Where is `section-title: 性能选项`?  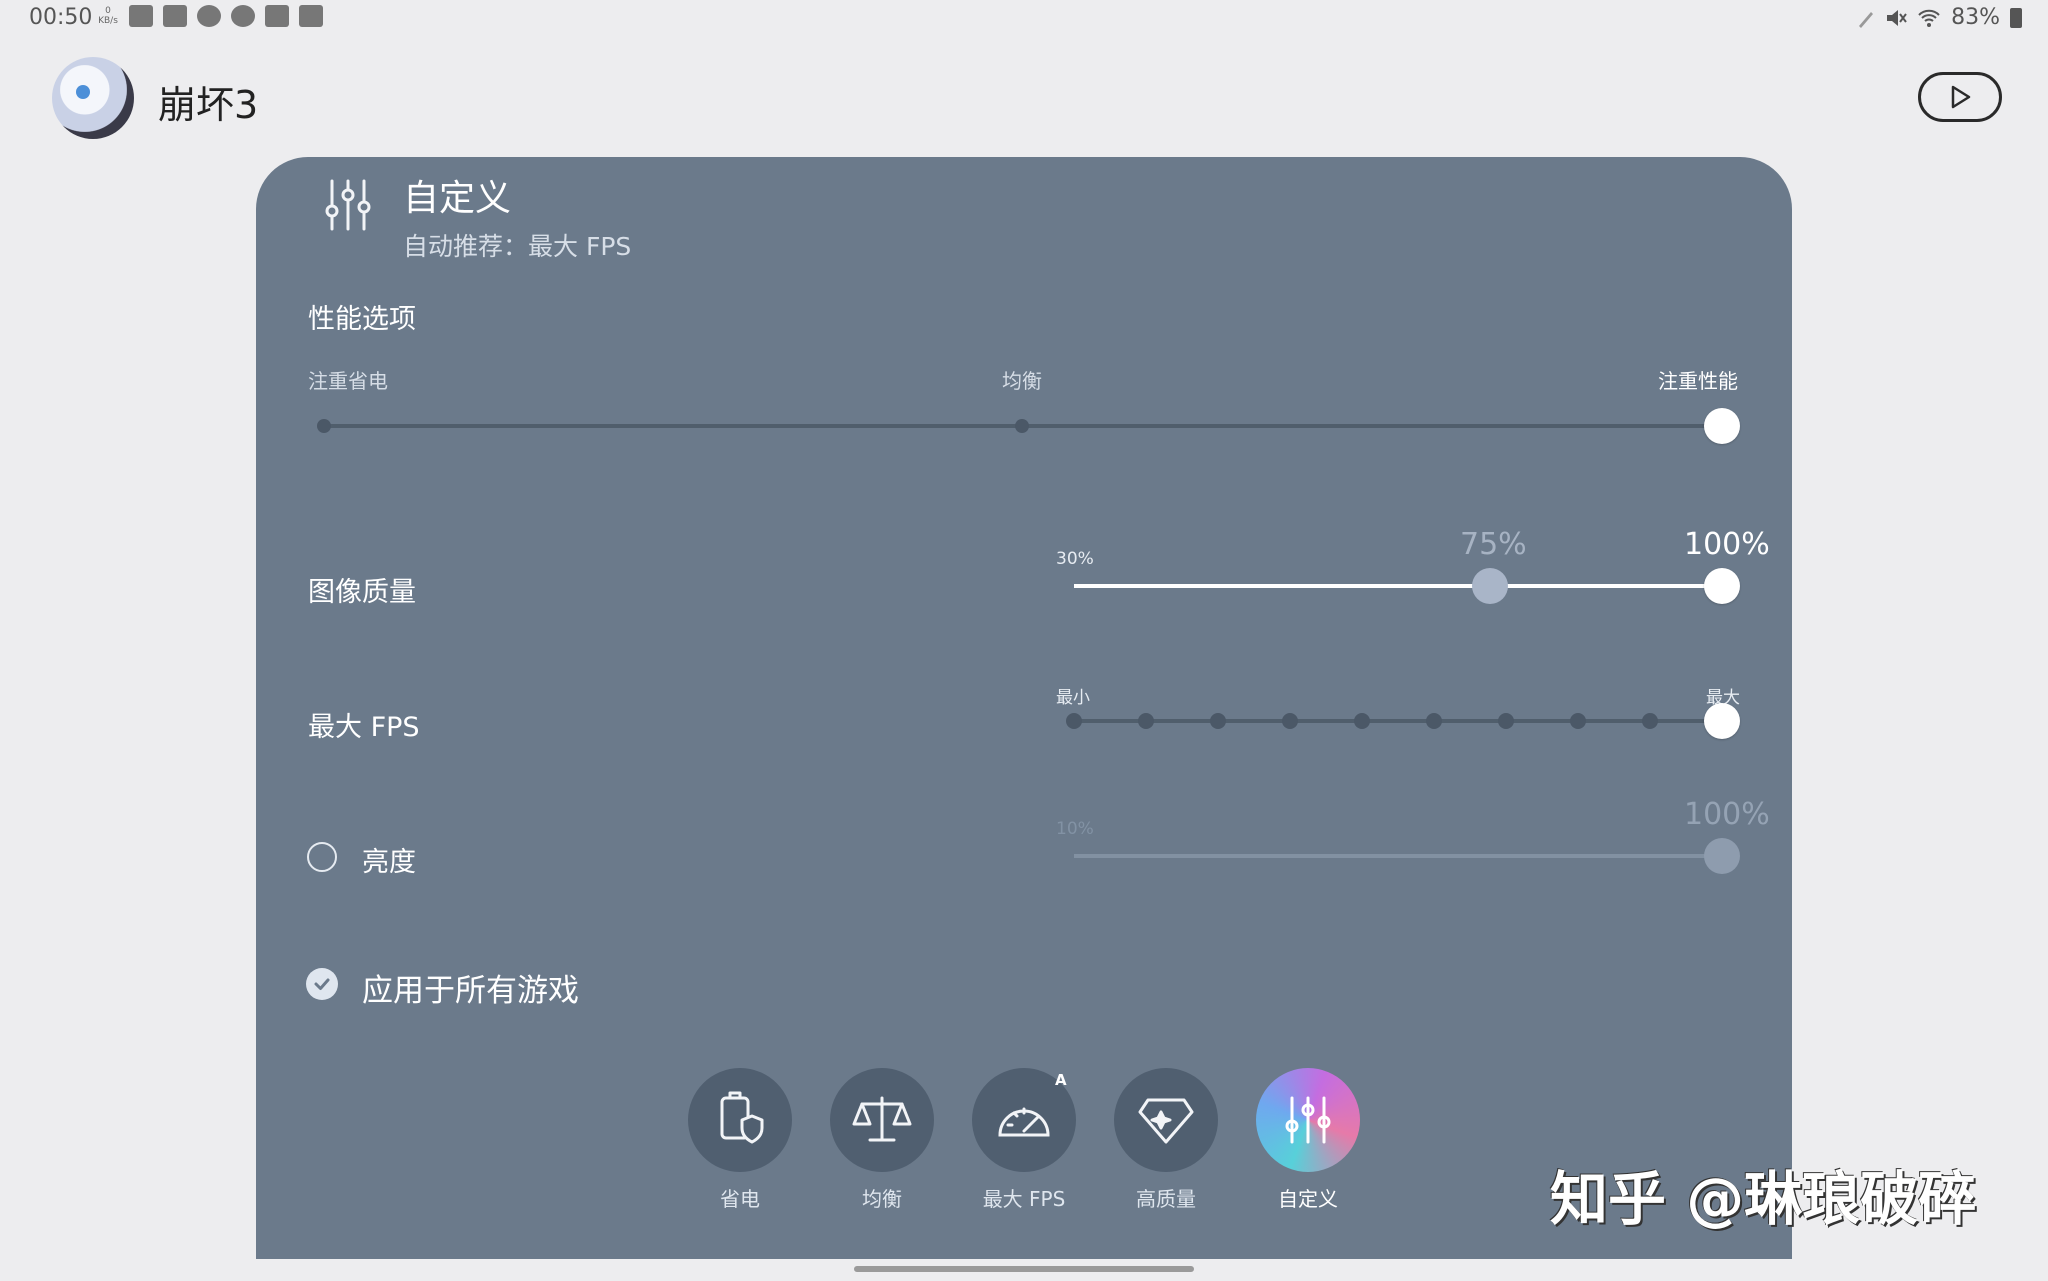
section-title: 性能选项 is located at coordinates (362, 319).